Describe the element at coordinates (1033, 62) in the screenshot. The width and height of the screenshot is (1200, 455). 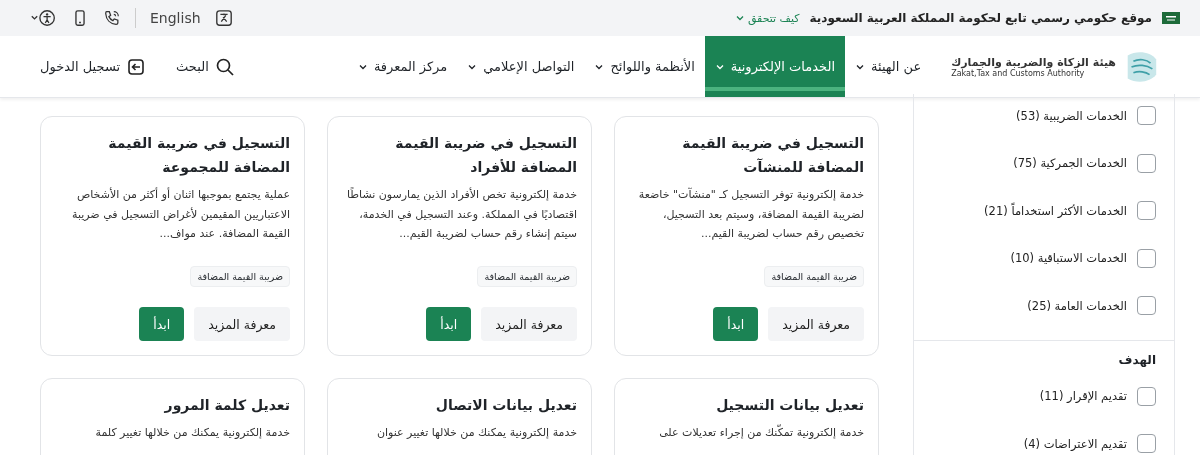
I see `organization-name: هيئة الزكاة والضريبة والجمارك` at that location.